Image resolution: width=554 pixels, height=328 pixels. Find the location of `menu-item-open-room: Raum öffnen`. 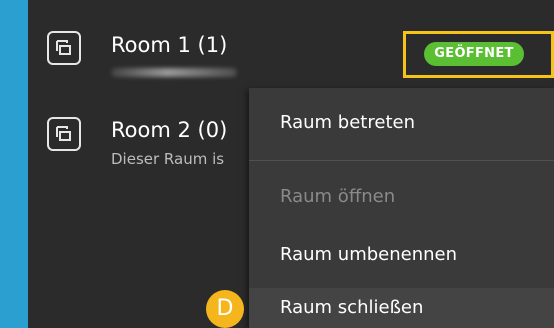

menu-item-open-room: Raum öffnen is located at coordinates (338, 196).